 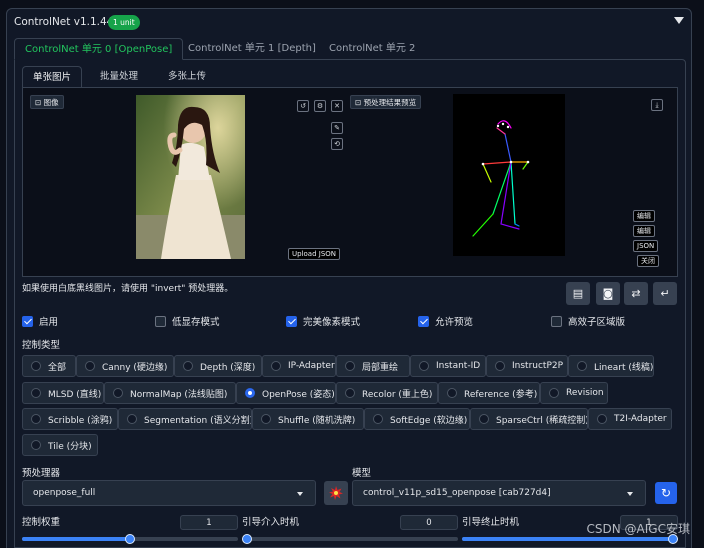 What do you see at coordinates (529, 419) in the screenshot?
I see `control-type-sparsectrl: SparseCtrl (稀疏控制)` at bounding box center [529, 419].